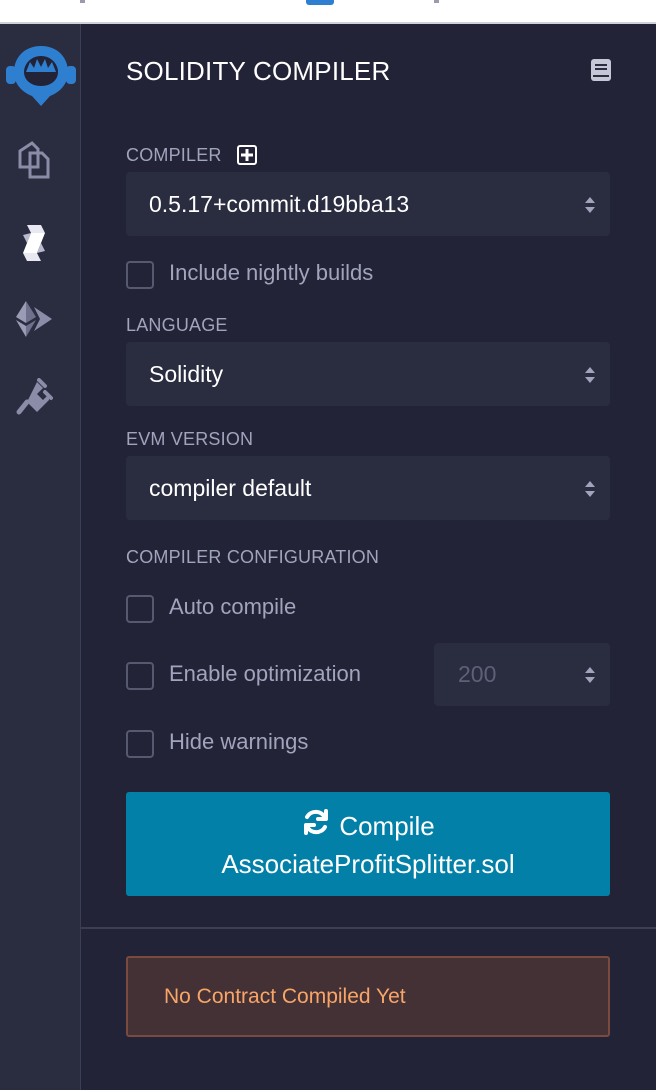  Describe the element at coordinates (368, 374) in the screenshot. I see `language-select: Solidity` at that location.